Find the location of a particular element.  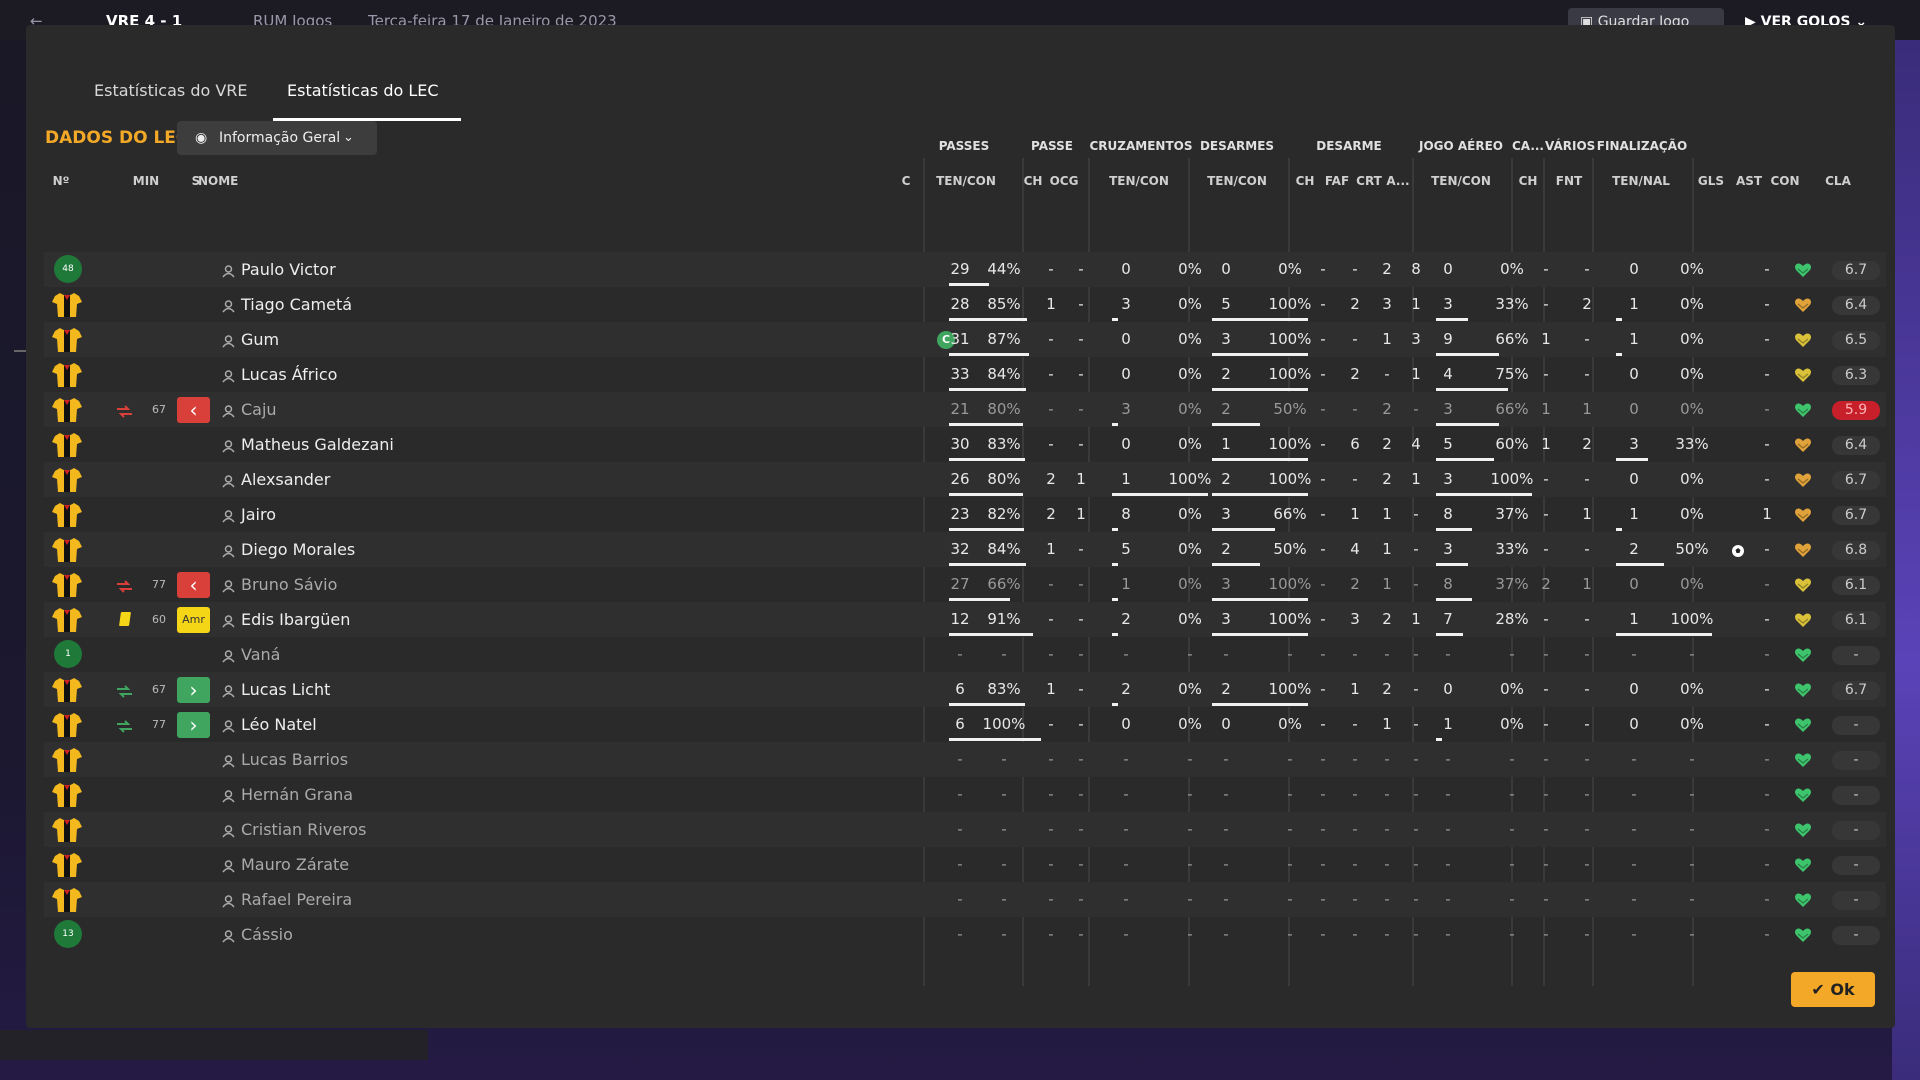

player-name: Paulo Victor is located at coordinates (288, 269).